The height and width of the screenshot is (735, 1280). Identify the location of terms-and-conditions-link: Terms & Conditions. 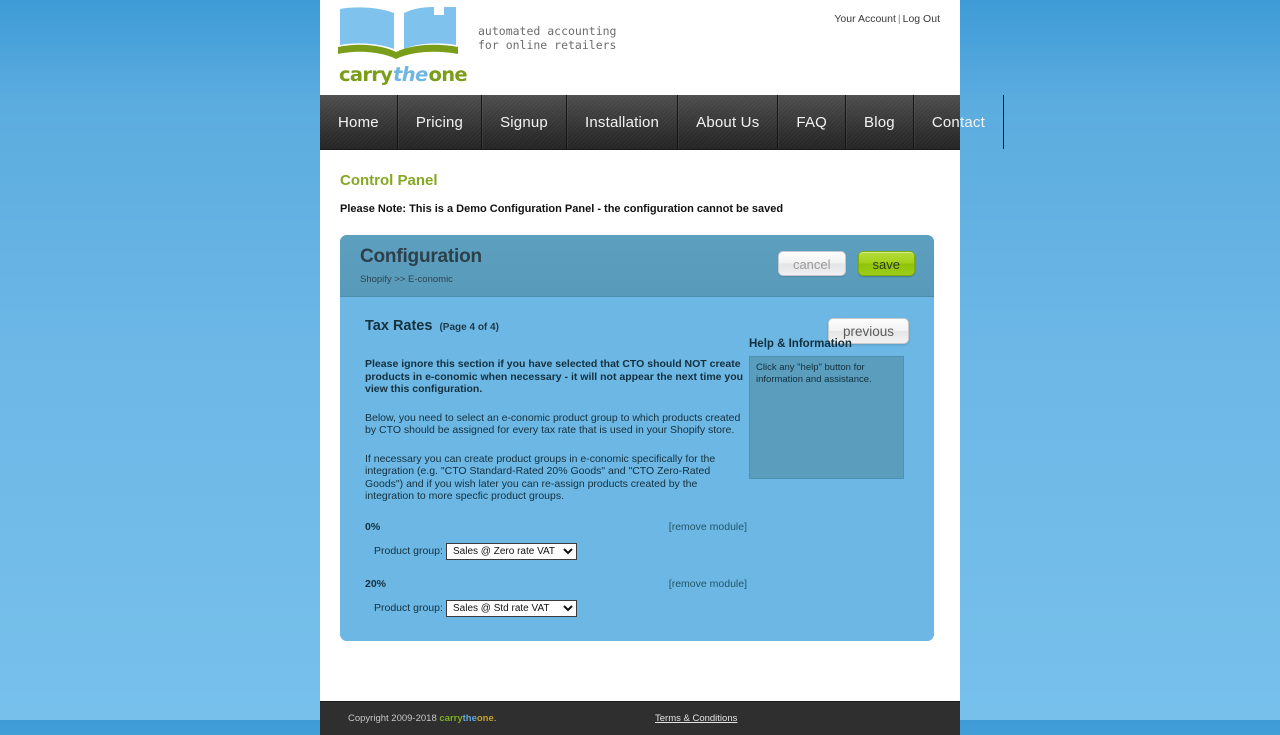
(696, 718).